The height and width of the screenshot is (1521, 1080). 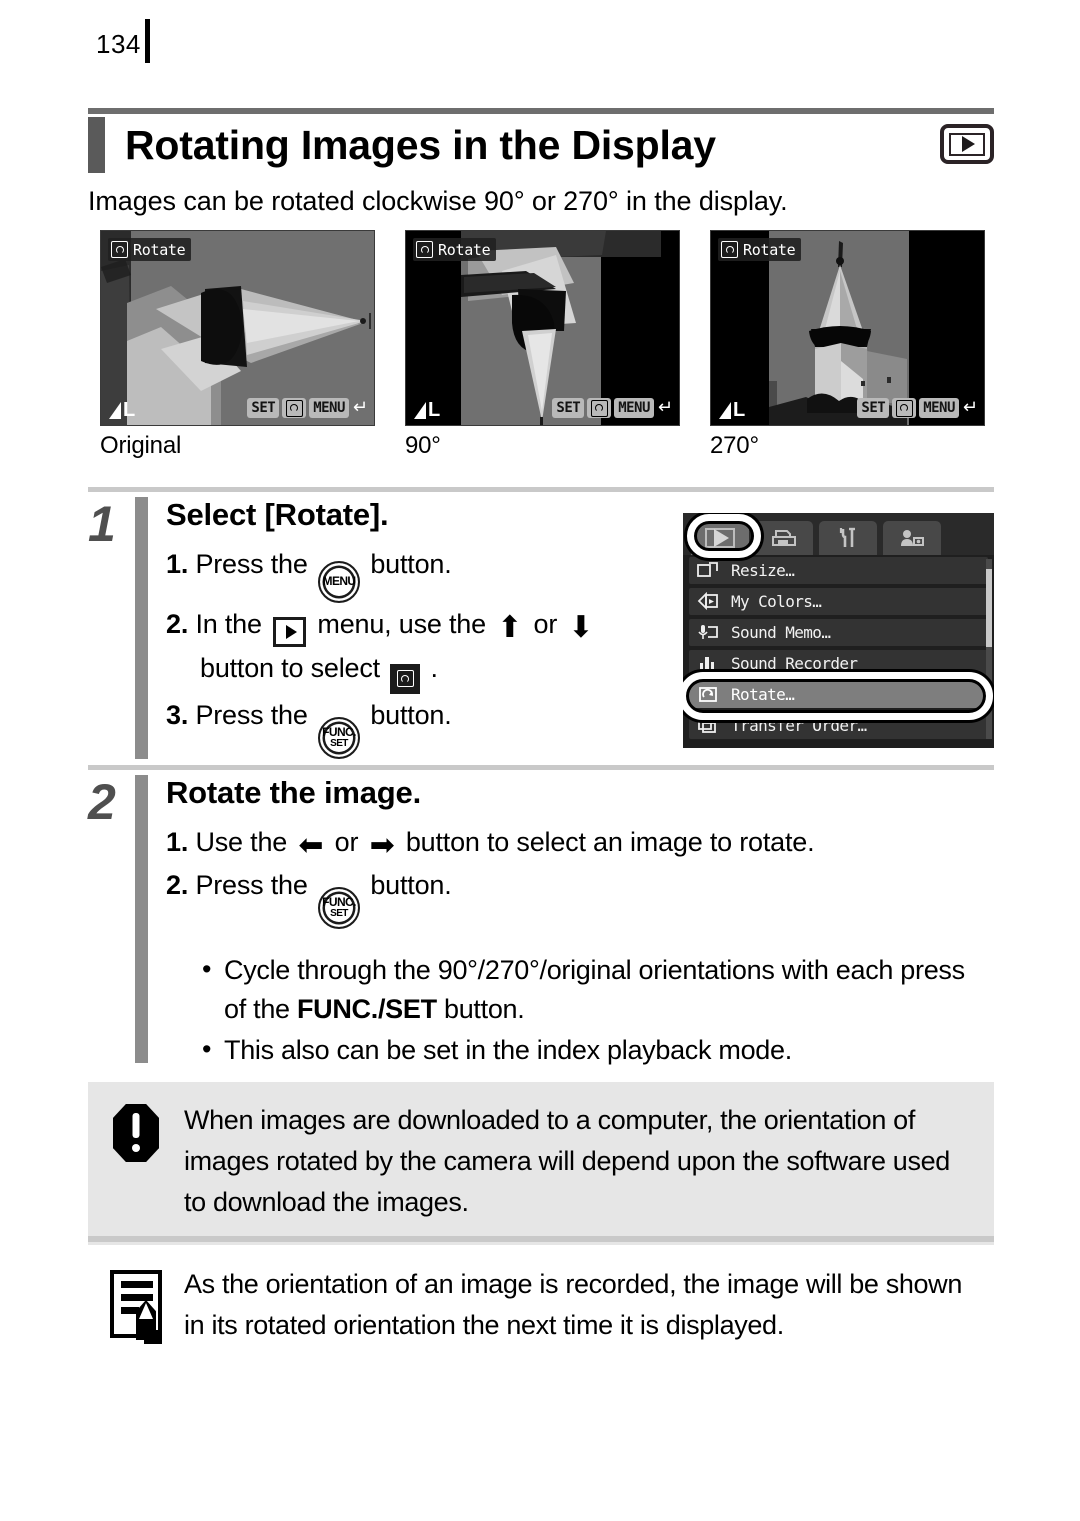 I want to click on page-number-rule, so click(x=147, y=41).